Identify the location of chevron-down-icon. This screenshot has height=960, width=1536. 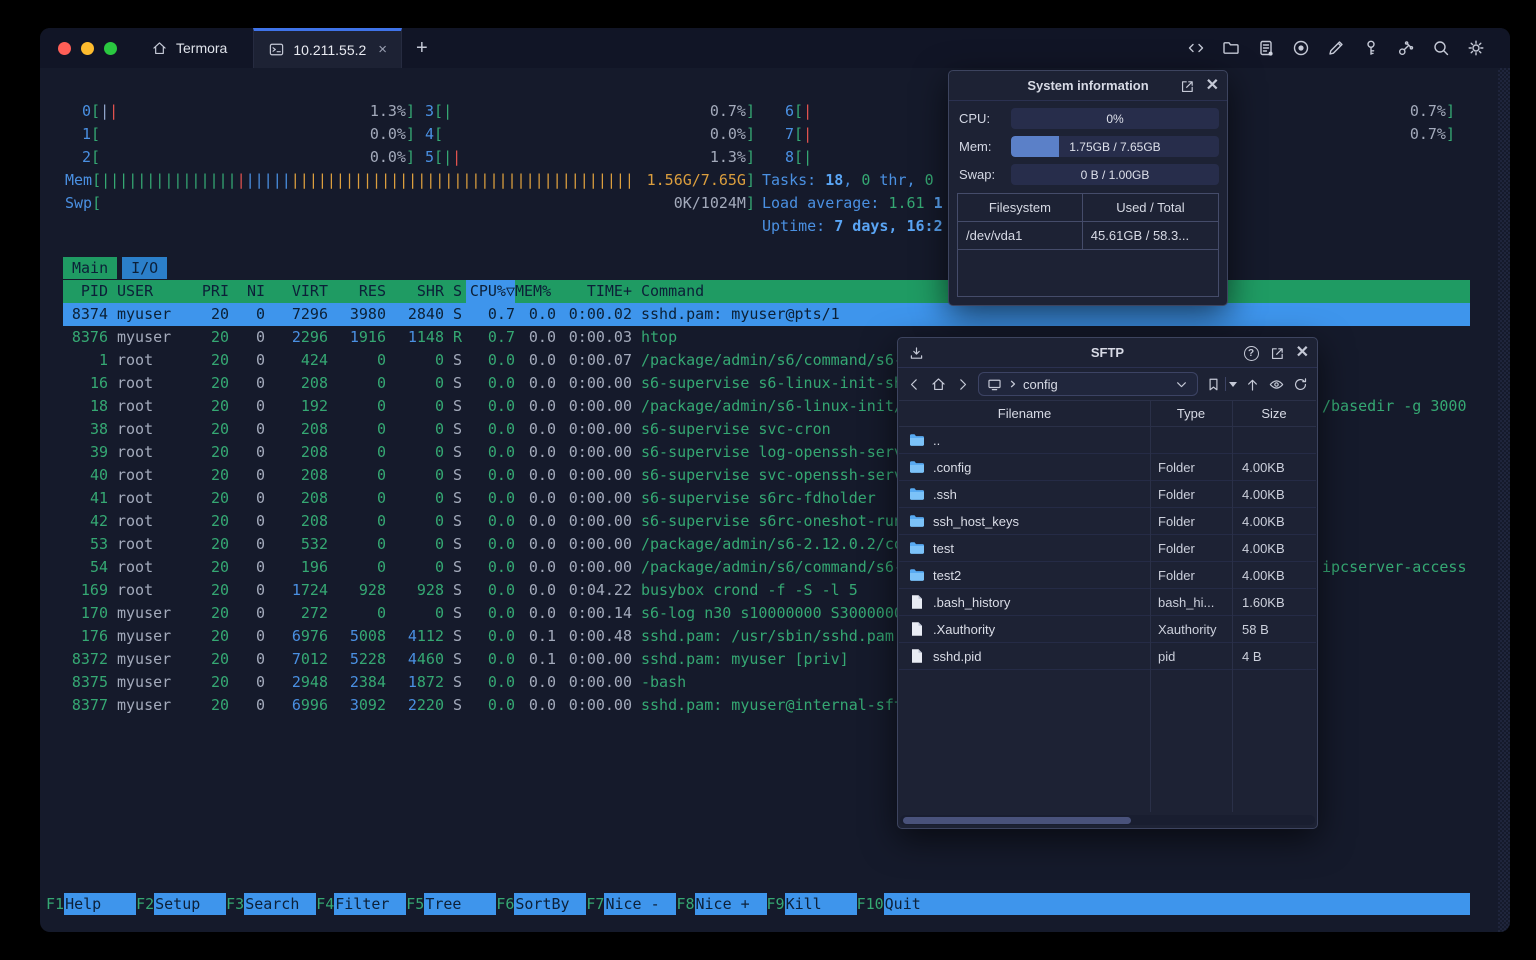
(1181, 384).